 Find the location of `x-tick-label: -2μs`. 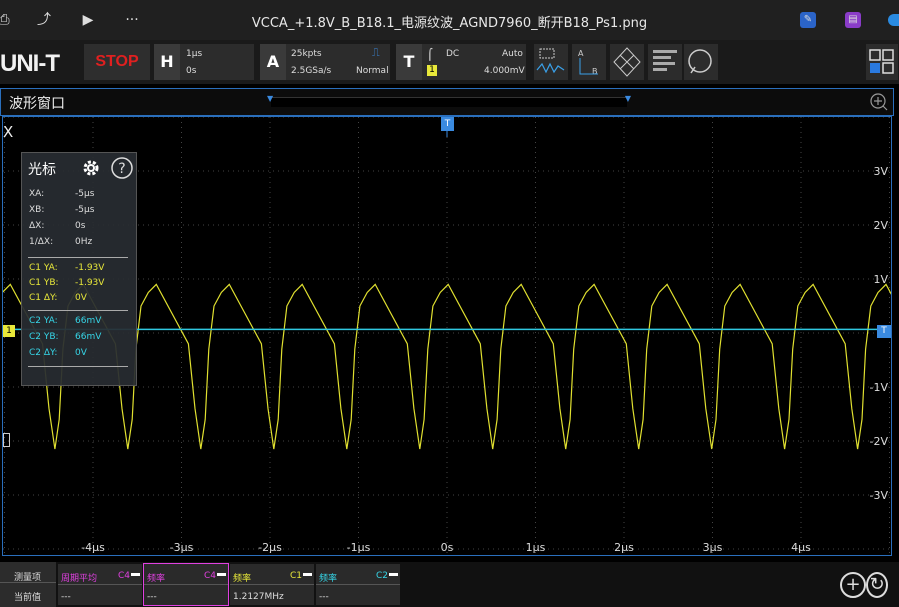

x-tick-label: -2μs is located at coordinates (270, 547).